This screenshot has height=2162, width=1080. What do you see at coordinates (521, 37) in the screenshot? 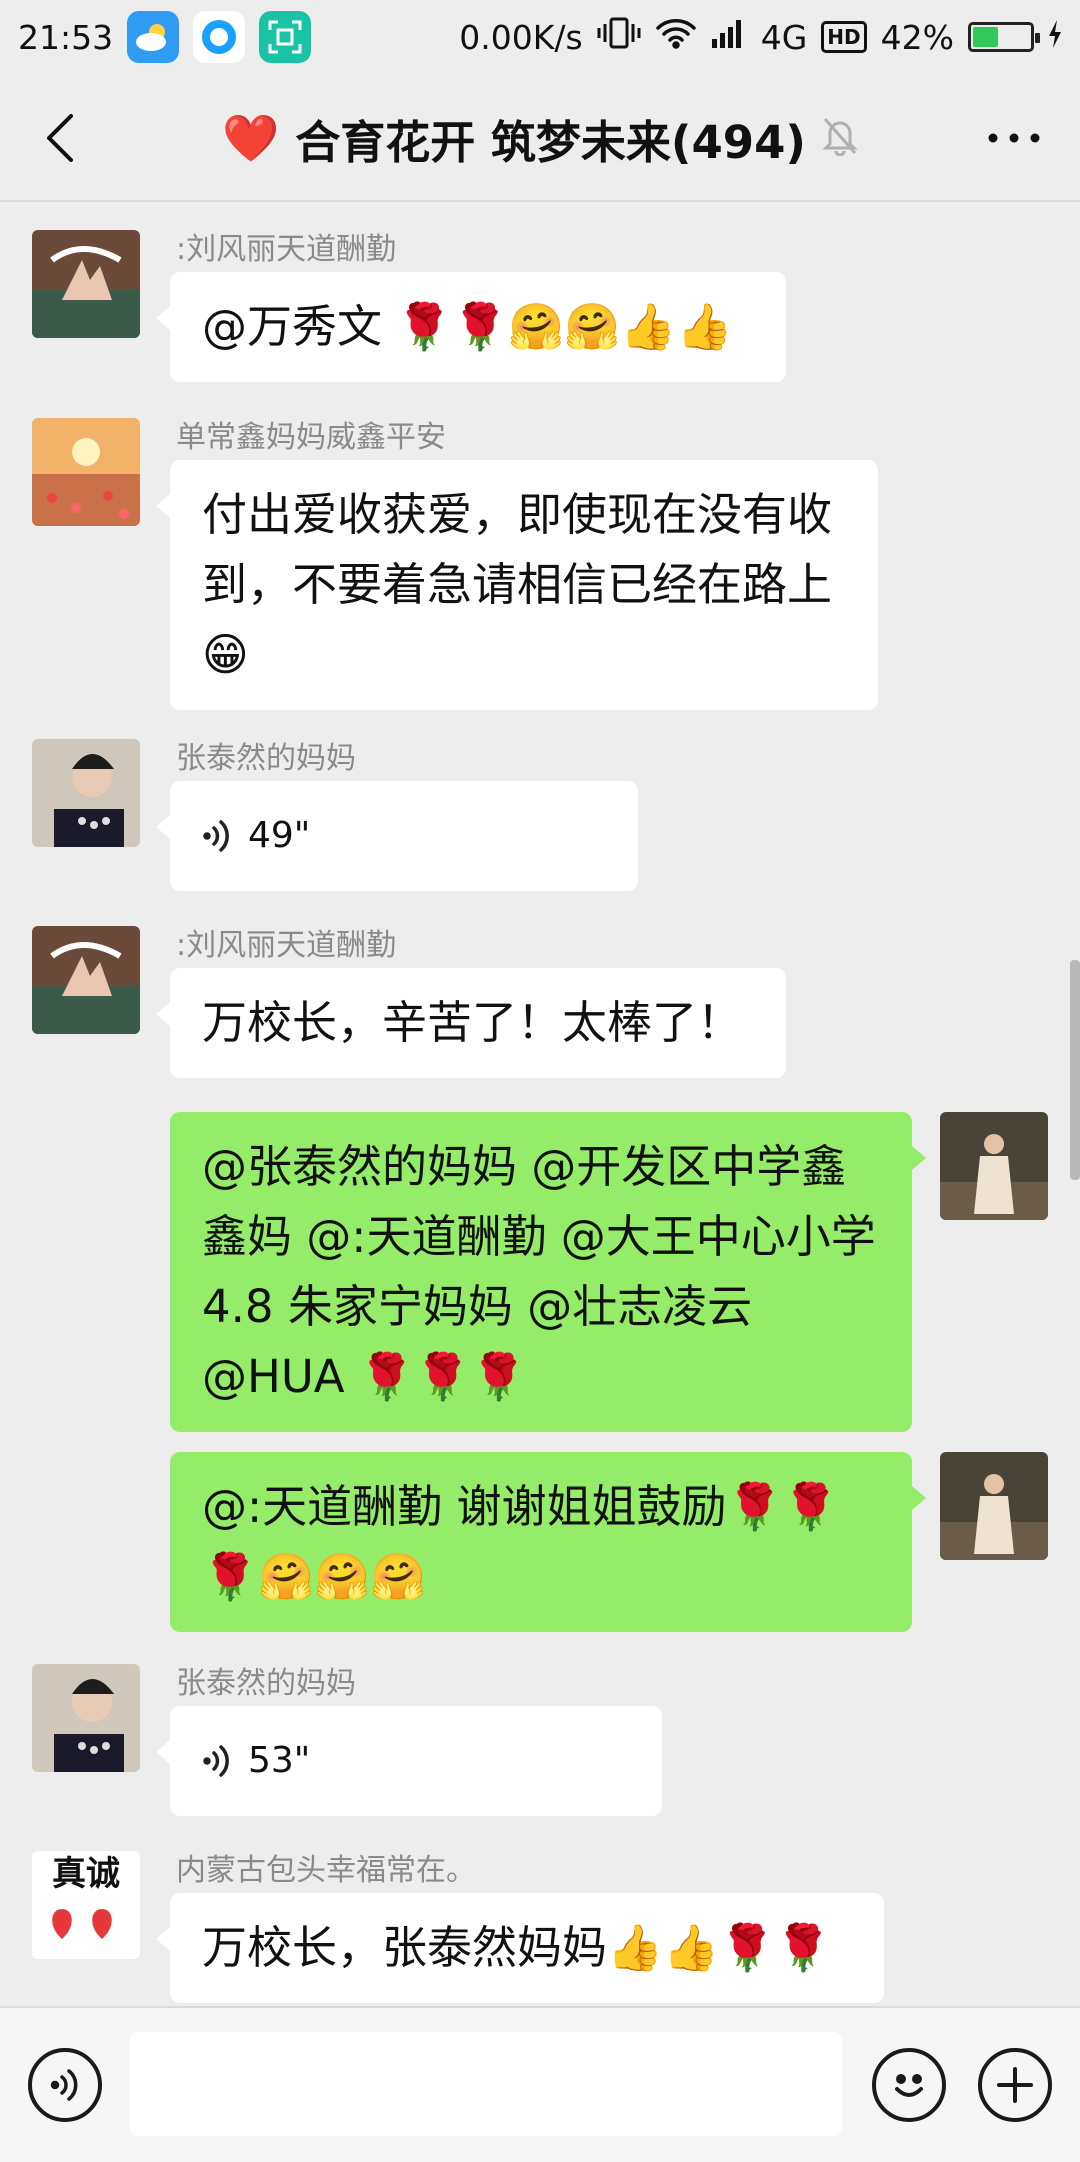
I see `network-speed: 0.00K/s` at bounding box center [521, 37].